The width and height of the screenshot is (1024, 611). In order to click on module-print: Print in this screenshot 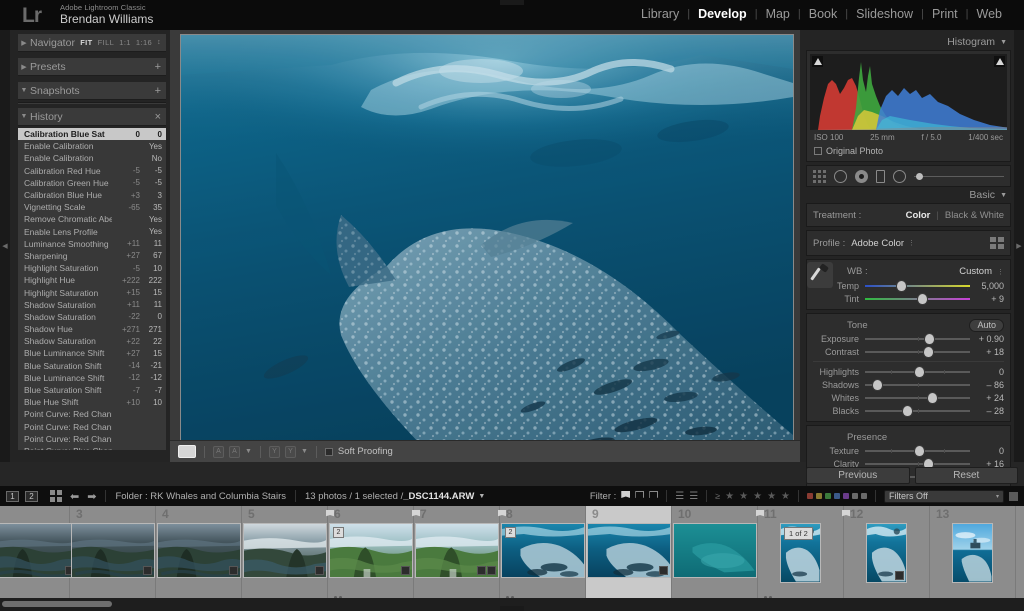, I will do `click(945, 14)`.